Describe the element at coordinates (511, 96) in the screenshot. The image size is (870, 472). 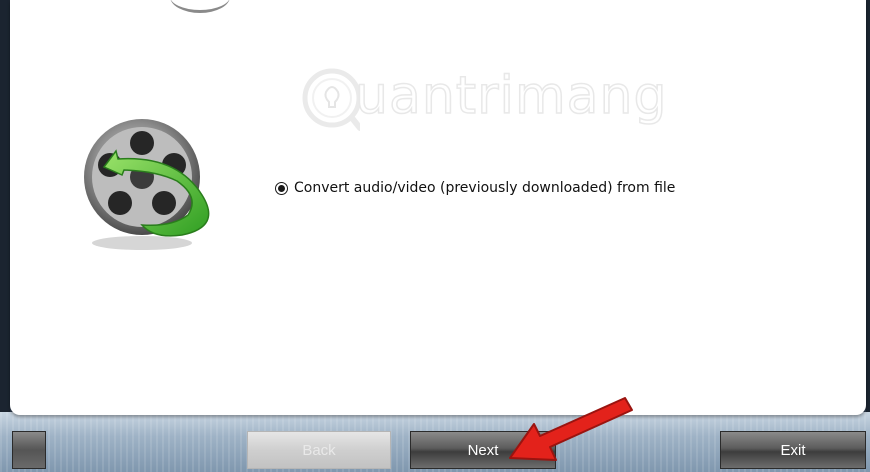
I see `watermark-text: uantrimang` at that location.